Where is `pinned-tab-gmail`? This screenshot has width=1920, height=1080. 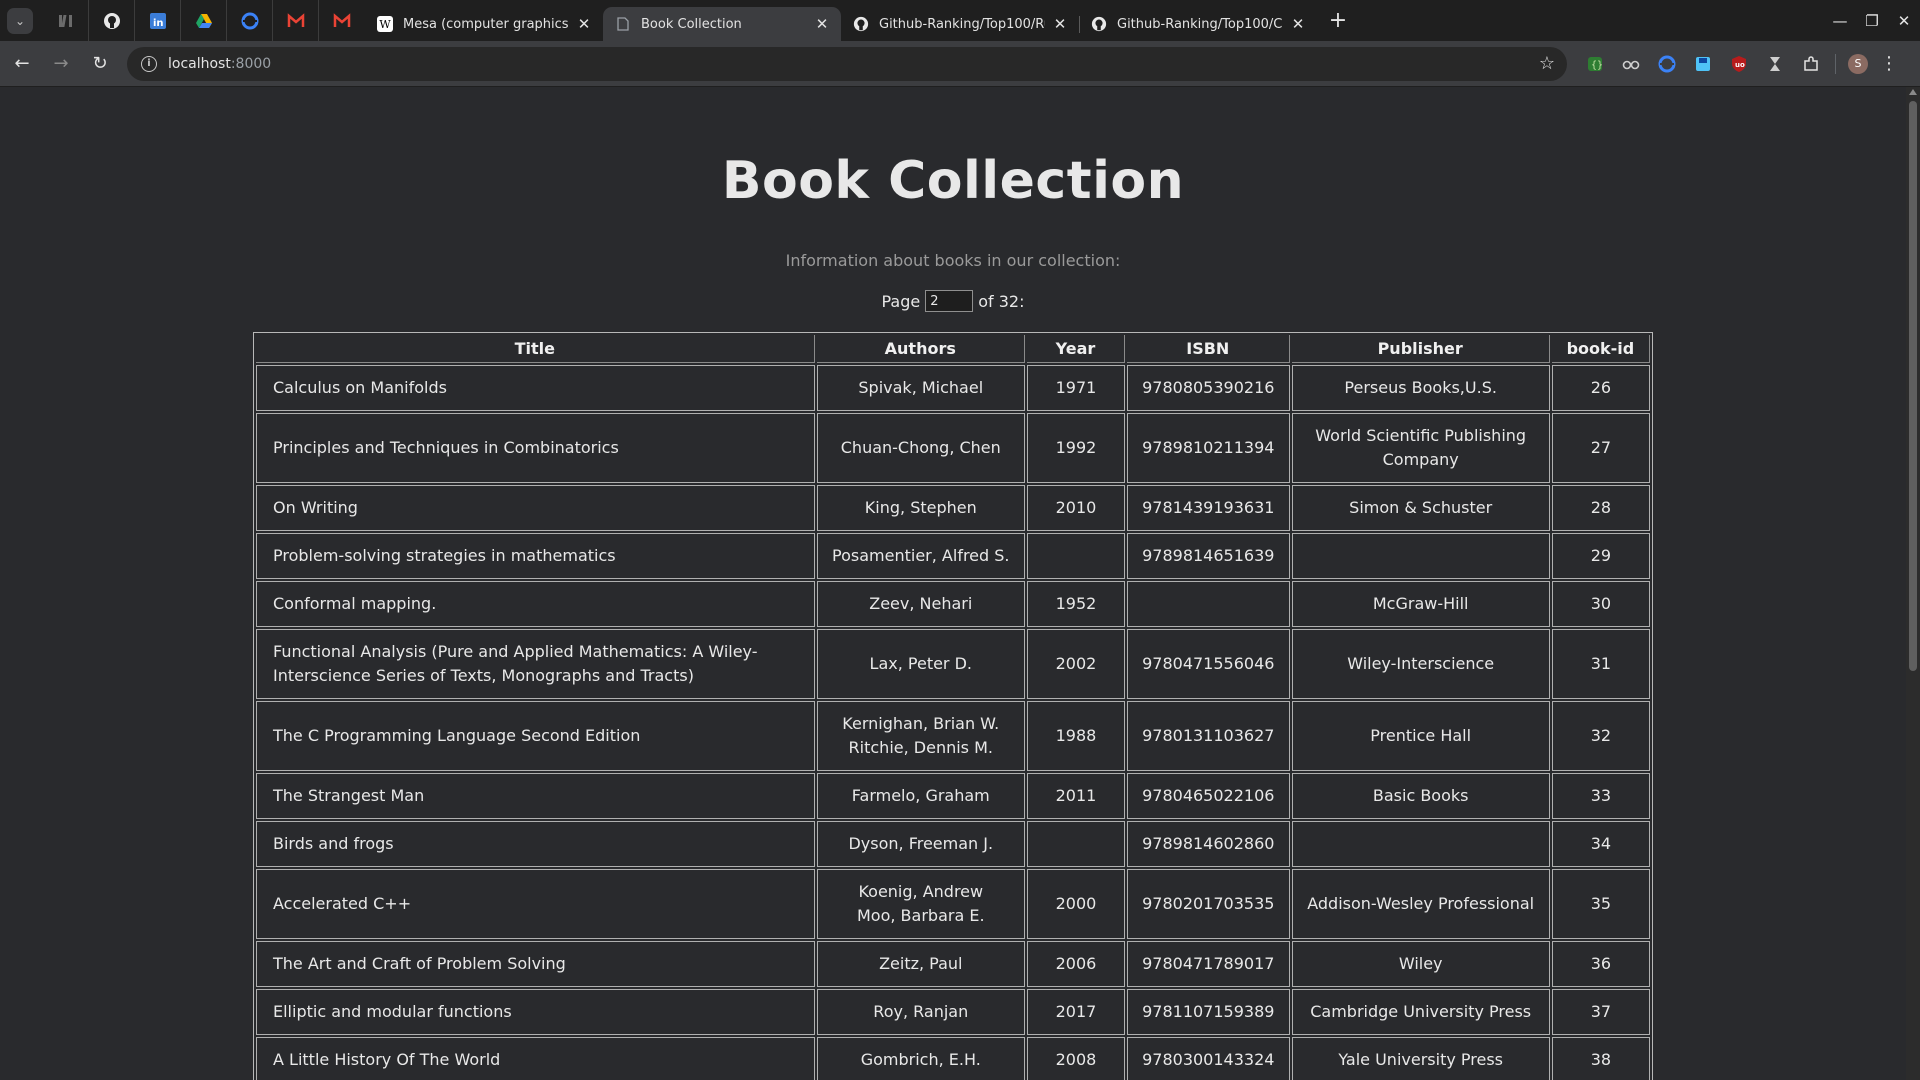 pinned-tab-gmail is located at coordinates (296, 20).